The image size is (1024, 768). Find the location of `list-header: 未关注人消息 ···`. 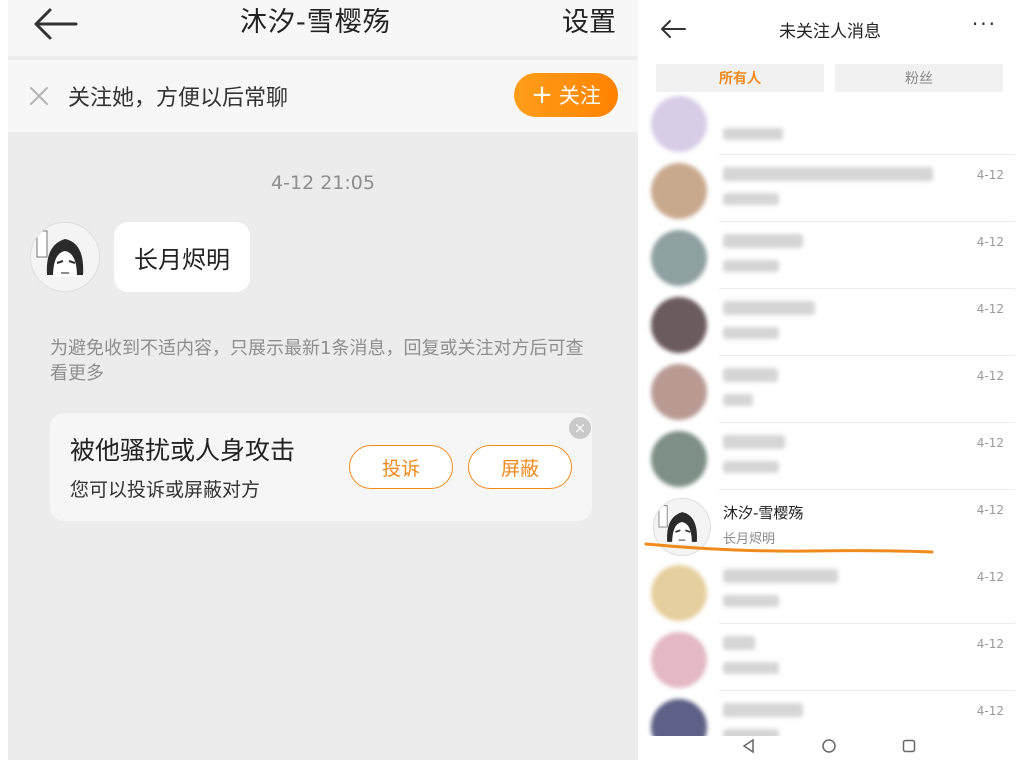

list-header: 未关注人消息 ··· is located at coordinates (830, 29).